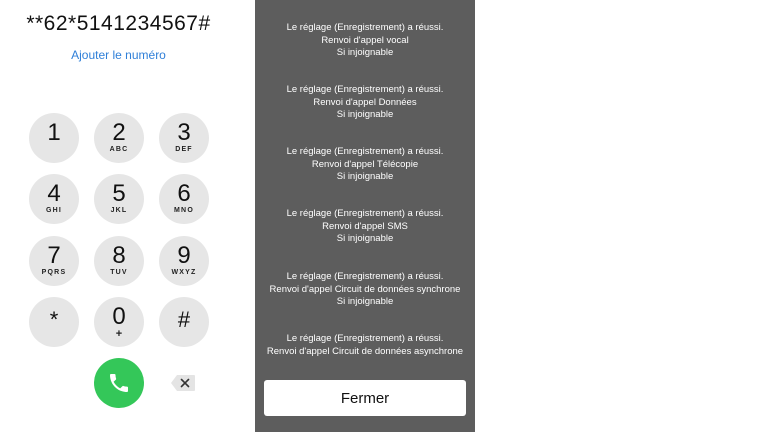  I want to click on key-2: 2 ABC, so click(119, 138).